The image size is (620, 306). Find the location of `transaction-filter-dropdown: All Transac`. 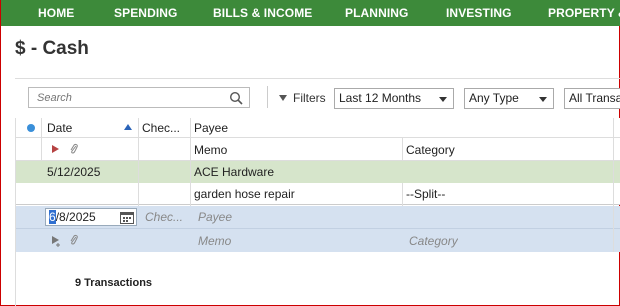

transaction-filter-dropdown: All Transac is located at coordinates (592, 98).